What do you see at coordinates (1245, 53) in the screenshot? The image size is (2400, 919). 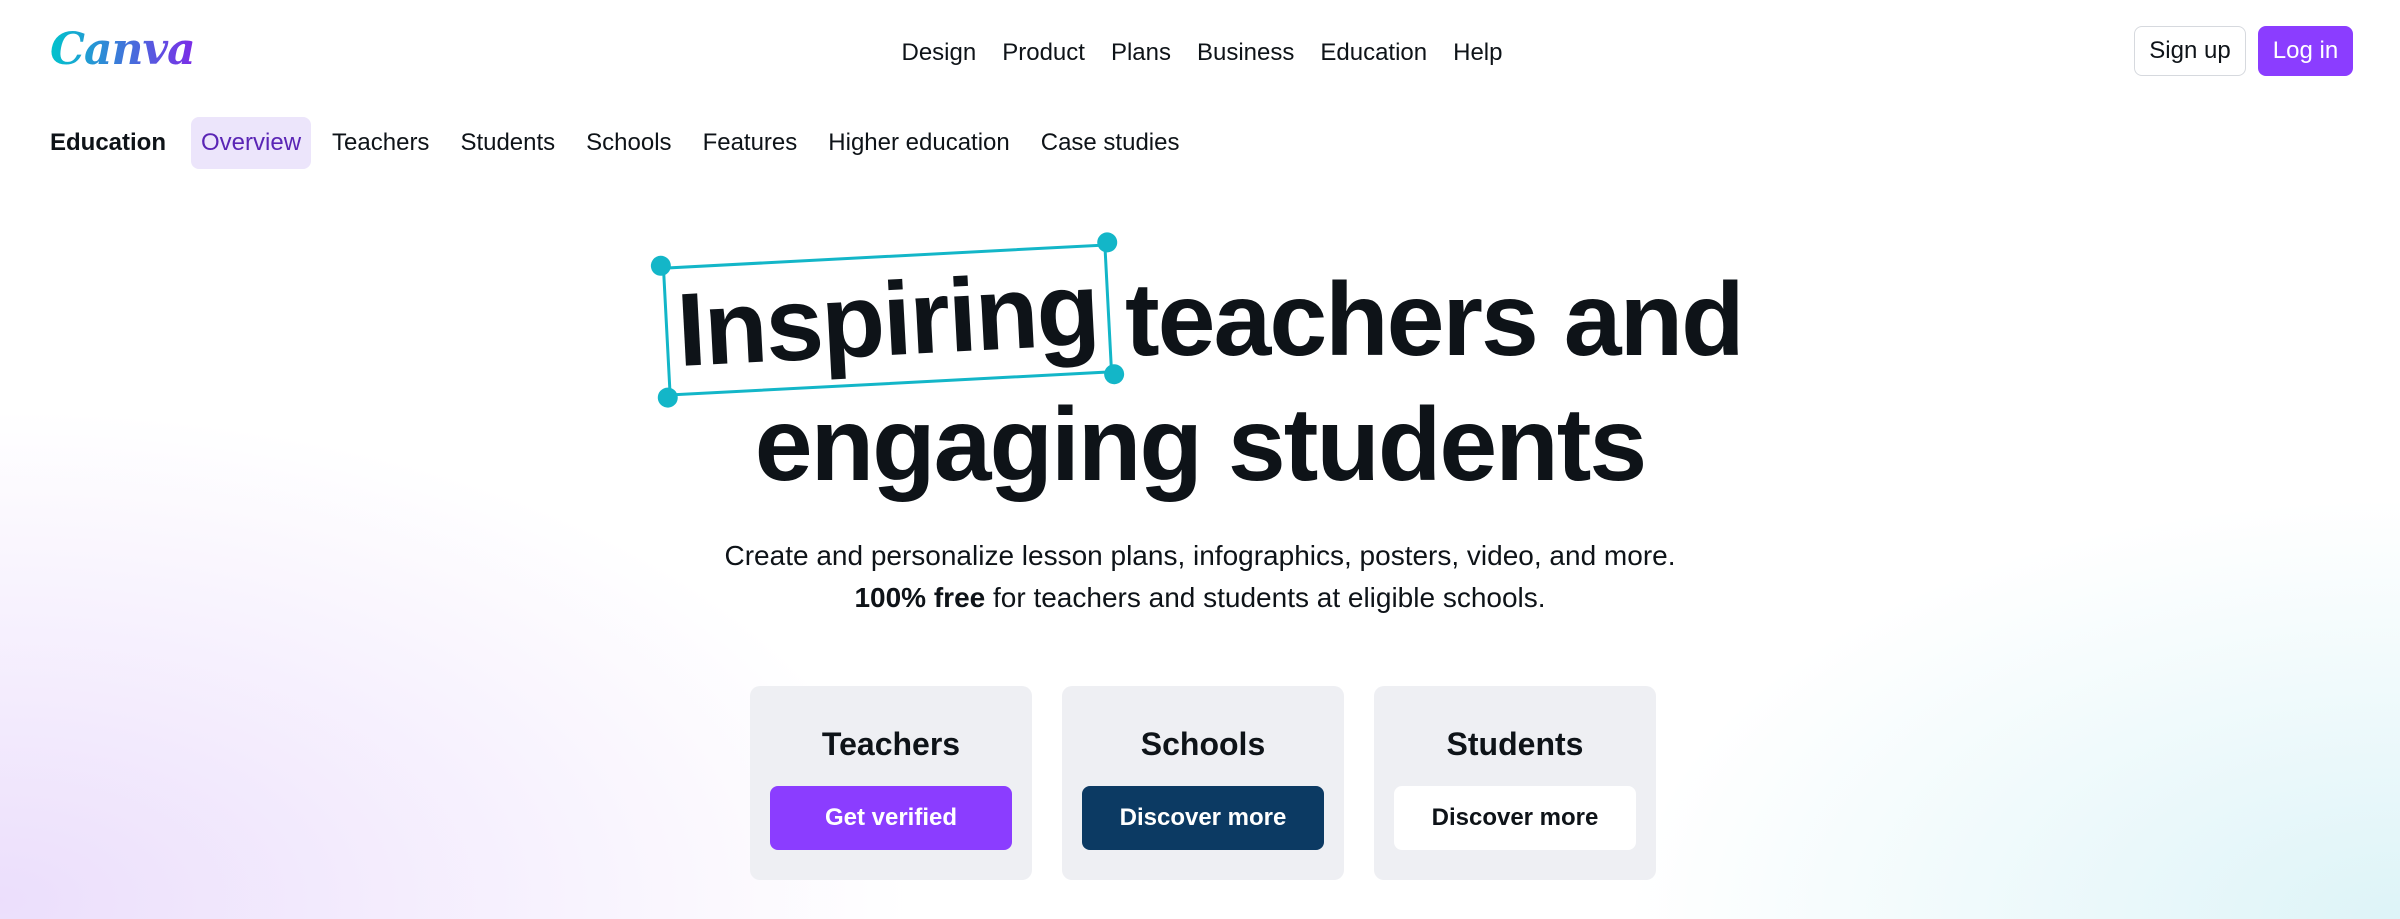 I see `nav-business: Business` at bounding box center [1245, 53].